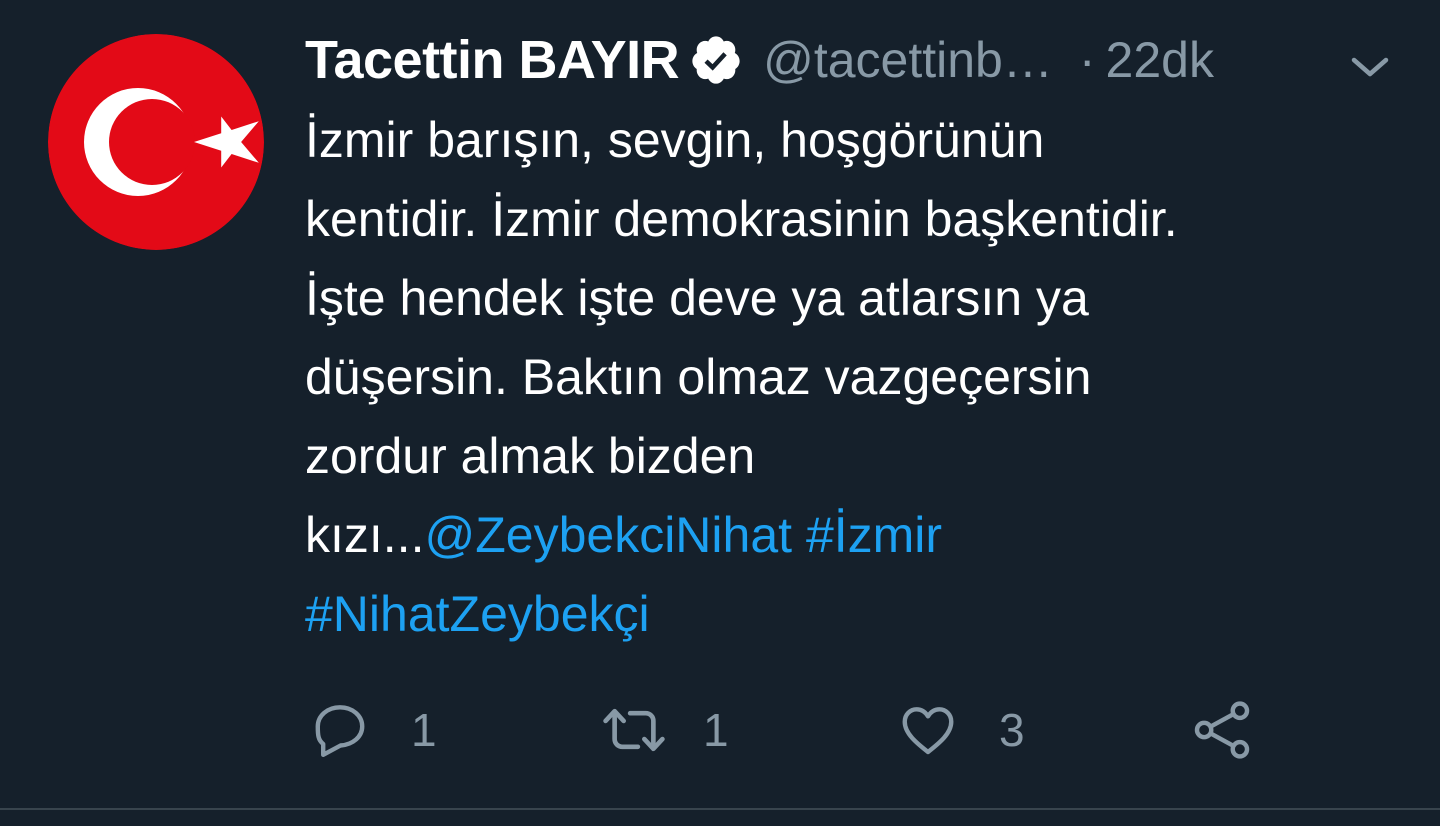  What do you see at coordinates (1370, 68) in the screenshot?
I see `chevron-down-icon` at bounding box center [1370, 68].